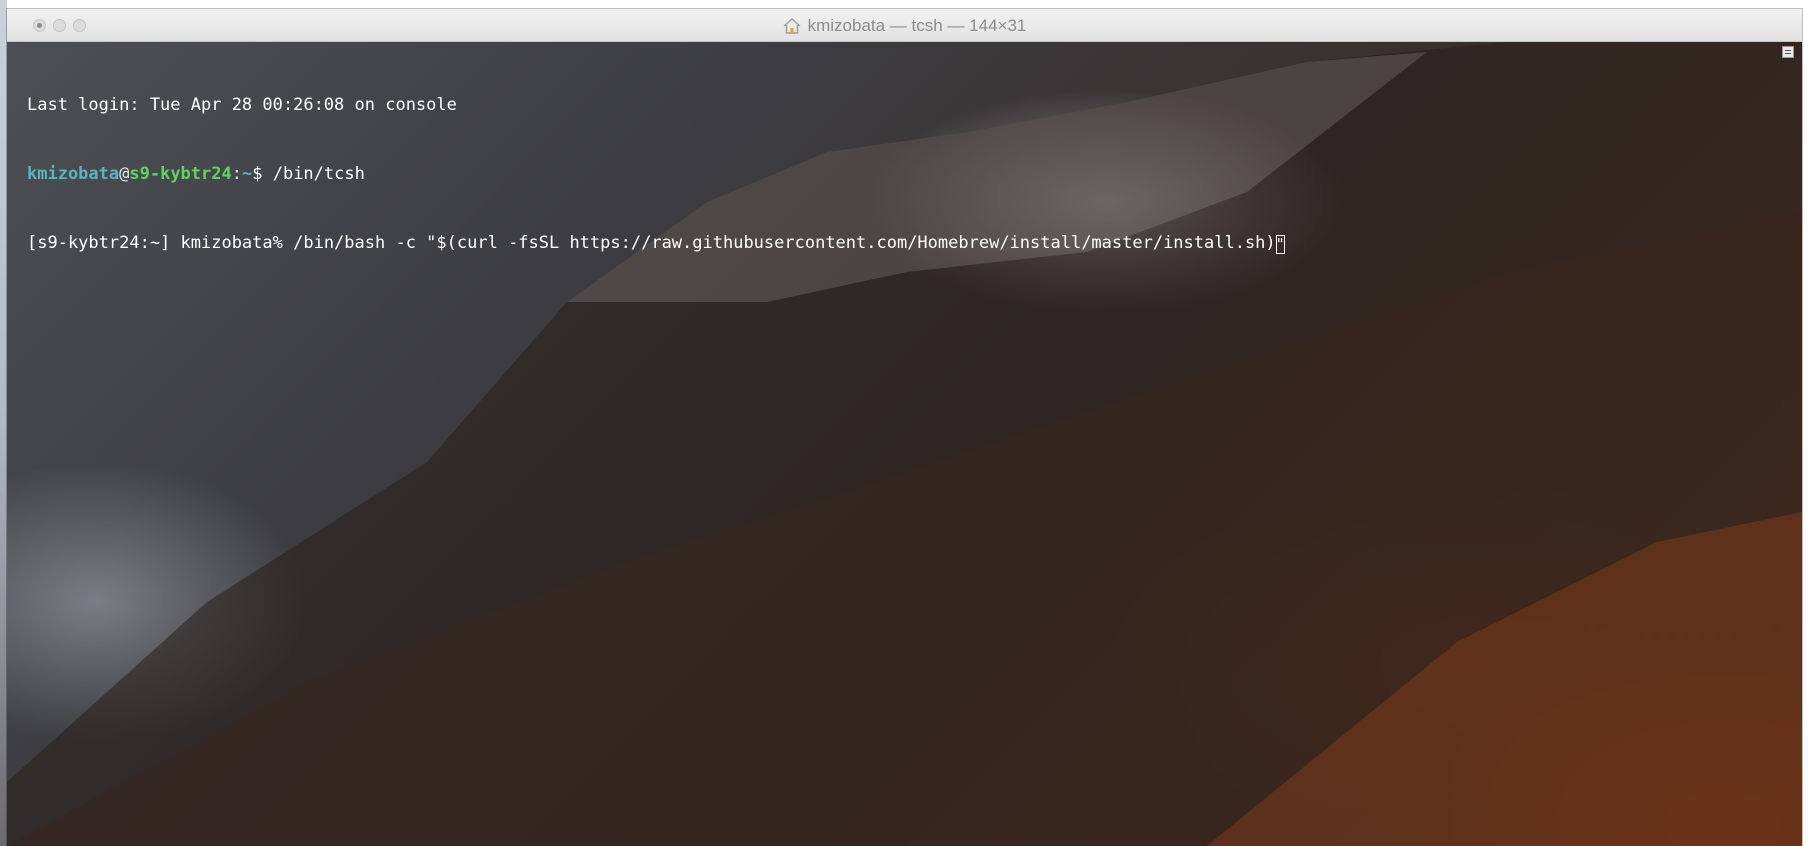 This screenshot has height=846, width=1811. What do you see at coordinates (262, 174) in the screenshot?
I see `prompt-symbol: $` at bounding box center [262, 174].